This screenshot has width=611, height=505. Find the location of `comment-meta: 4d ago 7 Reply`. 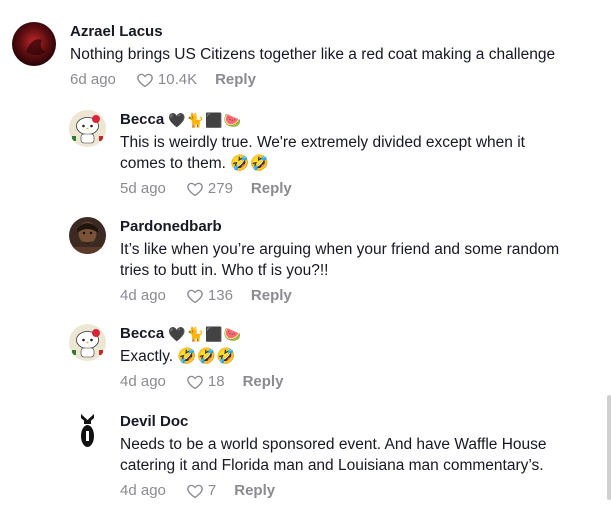

comment-meta: 4d ago 7 Reply is located at coordinates (350, 491).